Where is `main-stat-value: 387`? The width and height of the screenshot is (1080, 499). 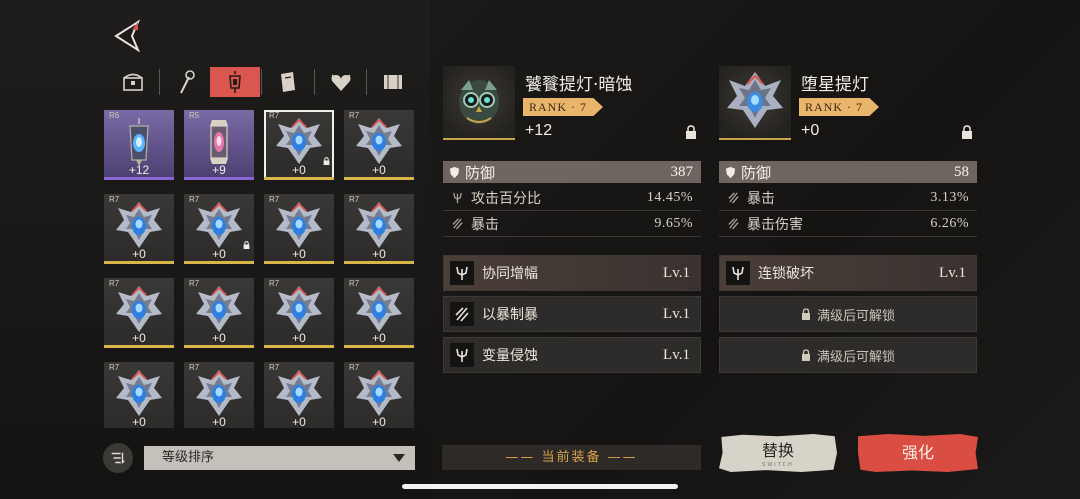 main-stat-value: 387 is located at coordinates (682, 171).